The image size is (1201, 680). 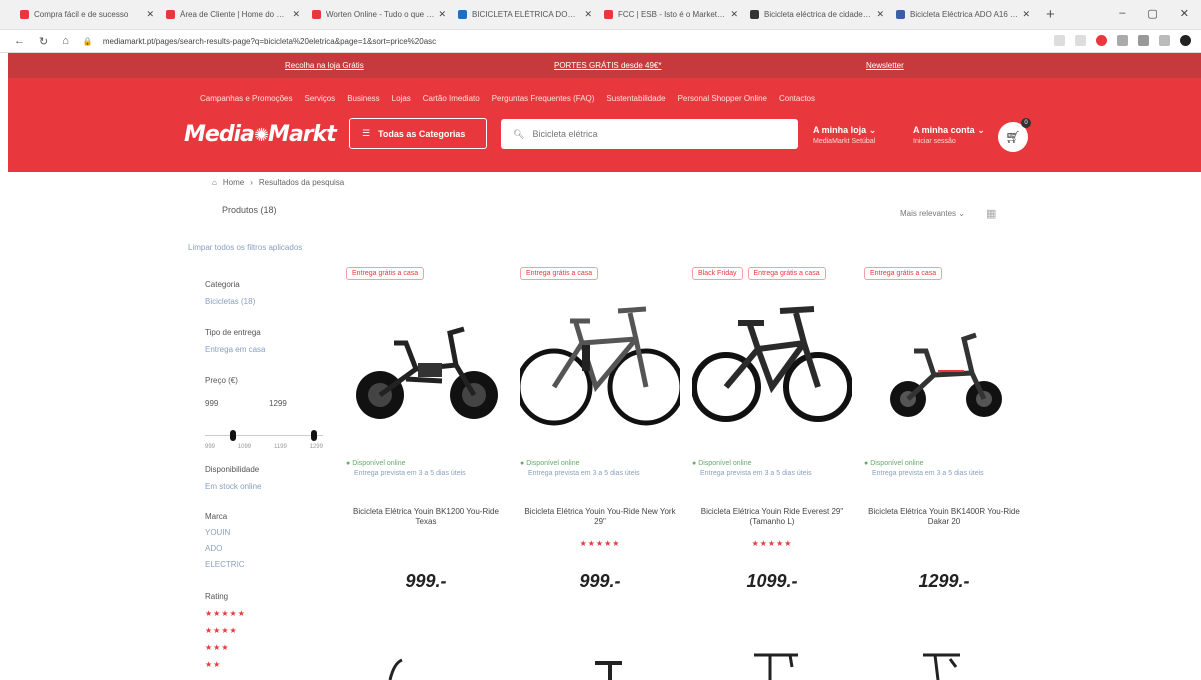 I want to click on puzzle-icon, so click(x=1143, y=40).